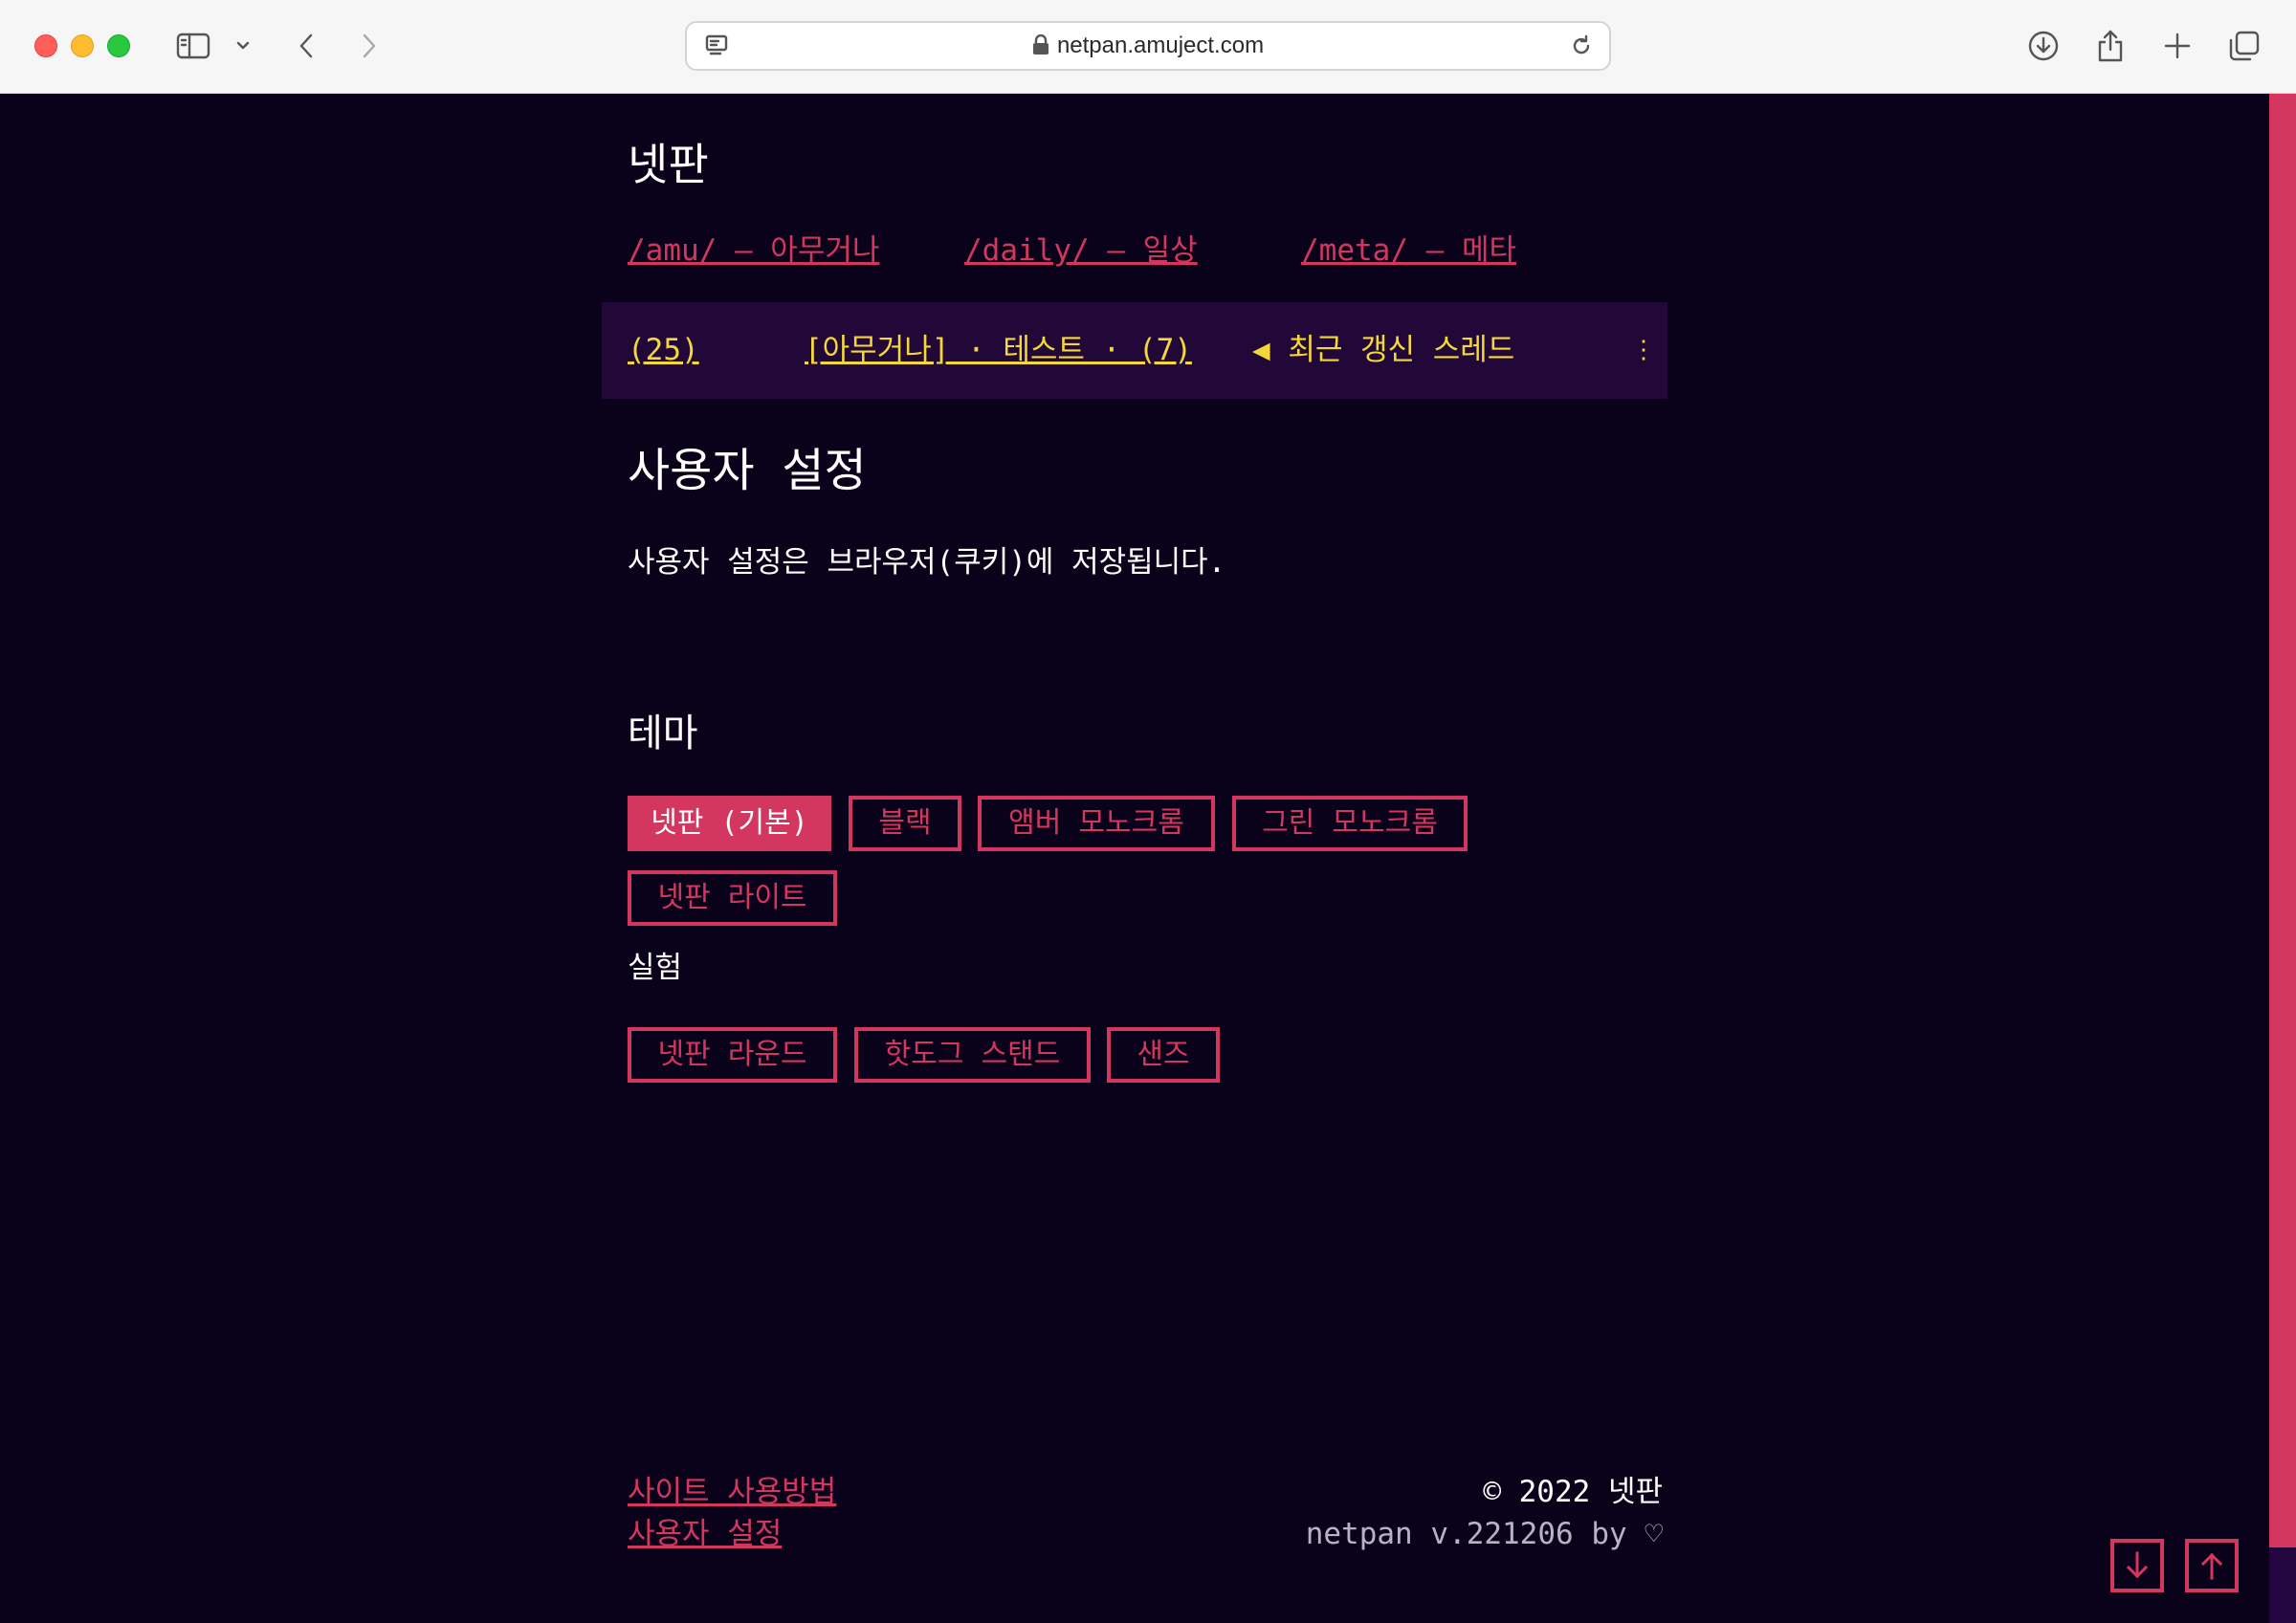 Image resolution: width=2296 pixels, height=1623 pixels. Describe the element at coordinates (45, 45) in the screenshot. I see `close-window-button` at that location.